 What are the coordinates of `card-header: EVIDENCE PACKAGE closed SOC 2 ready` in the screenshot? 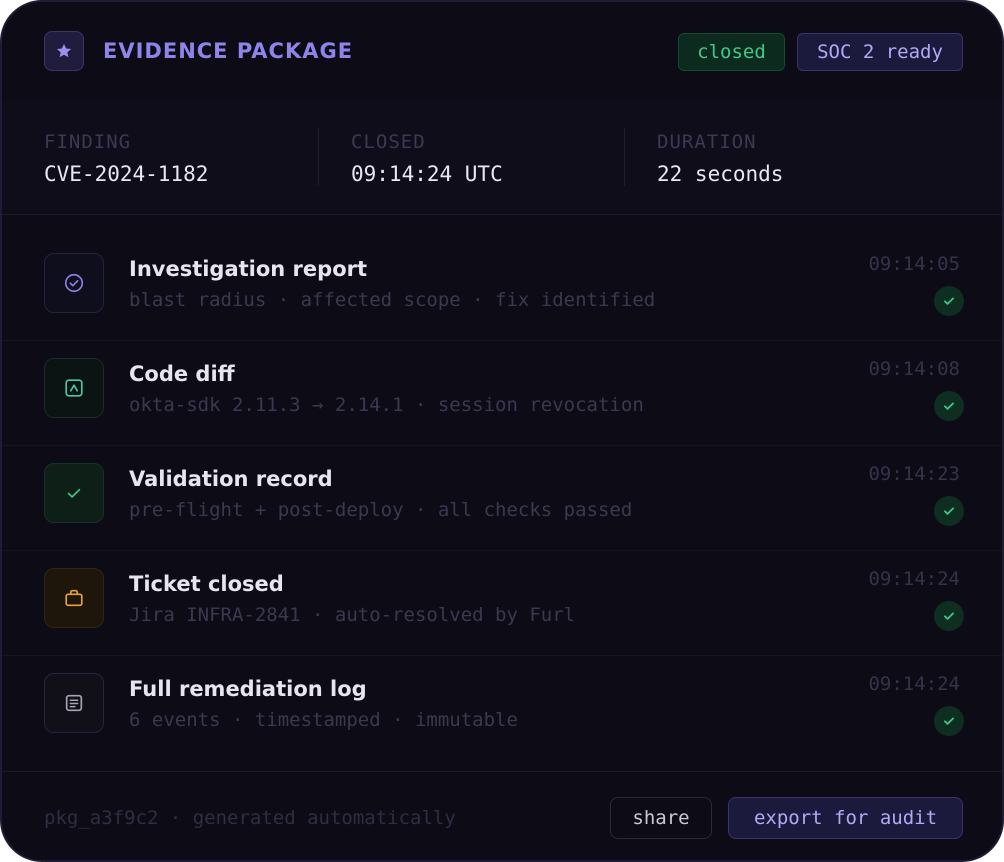 It's located at (502, 51).